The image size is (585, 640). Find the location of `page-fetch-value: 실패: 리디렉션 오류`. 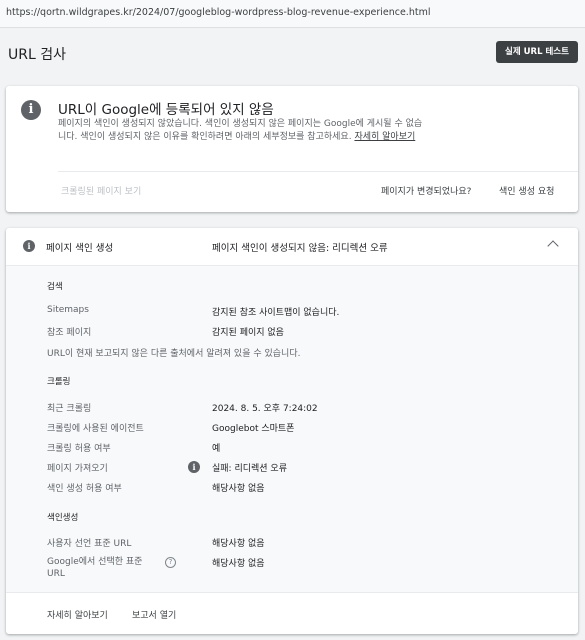

page-fetch-value: 실패: 리디렉션 오류 is located at coordinates (249, 469).